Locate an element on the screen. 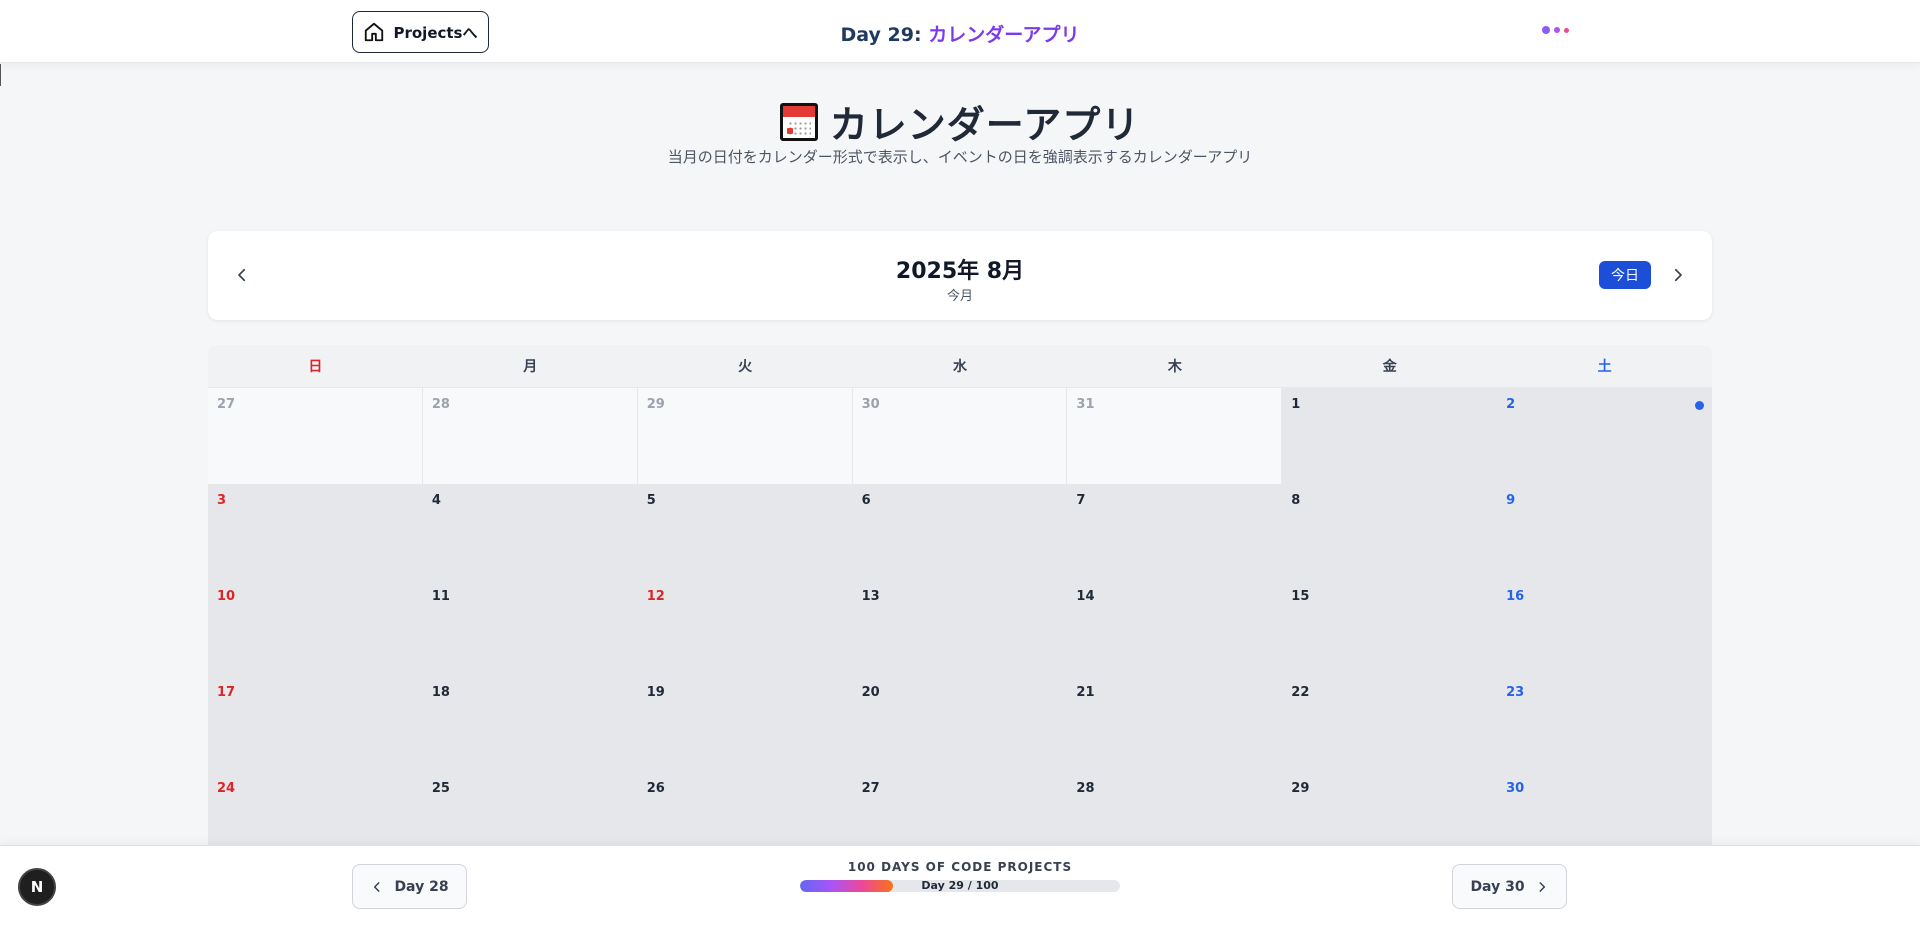  calendar-day-cell: 6 is located at coordinates (960, 532).